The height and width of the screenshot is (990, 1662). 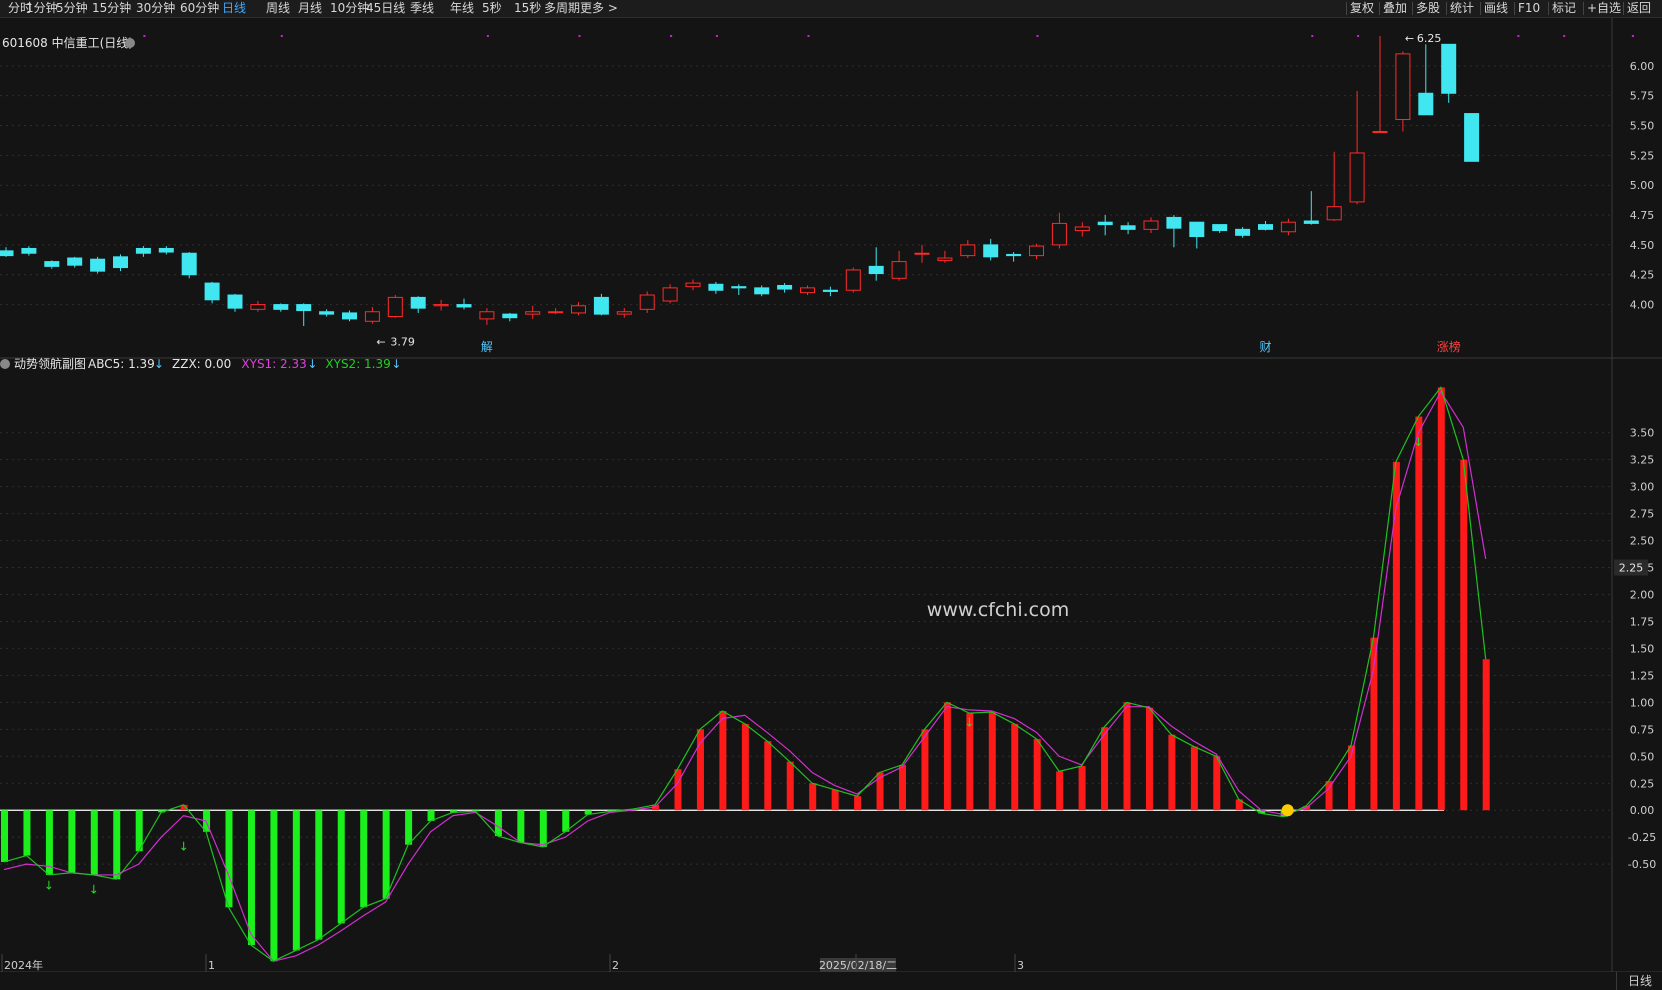 What do you see at coordinates (385, 8) in the screenshot?
I see `period-tab-10: 45日线` at bounding box center [385, 8].